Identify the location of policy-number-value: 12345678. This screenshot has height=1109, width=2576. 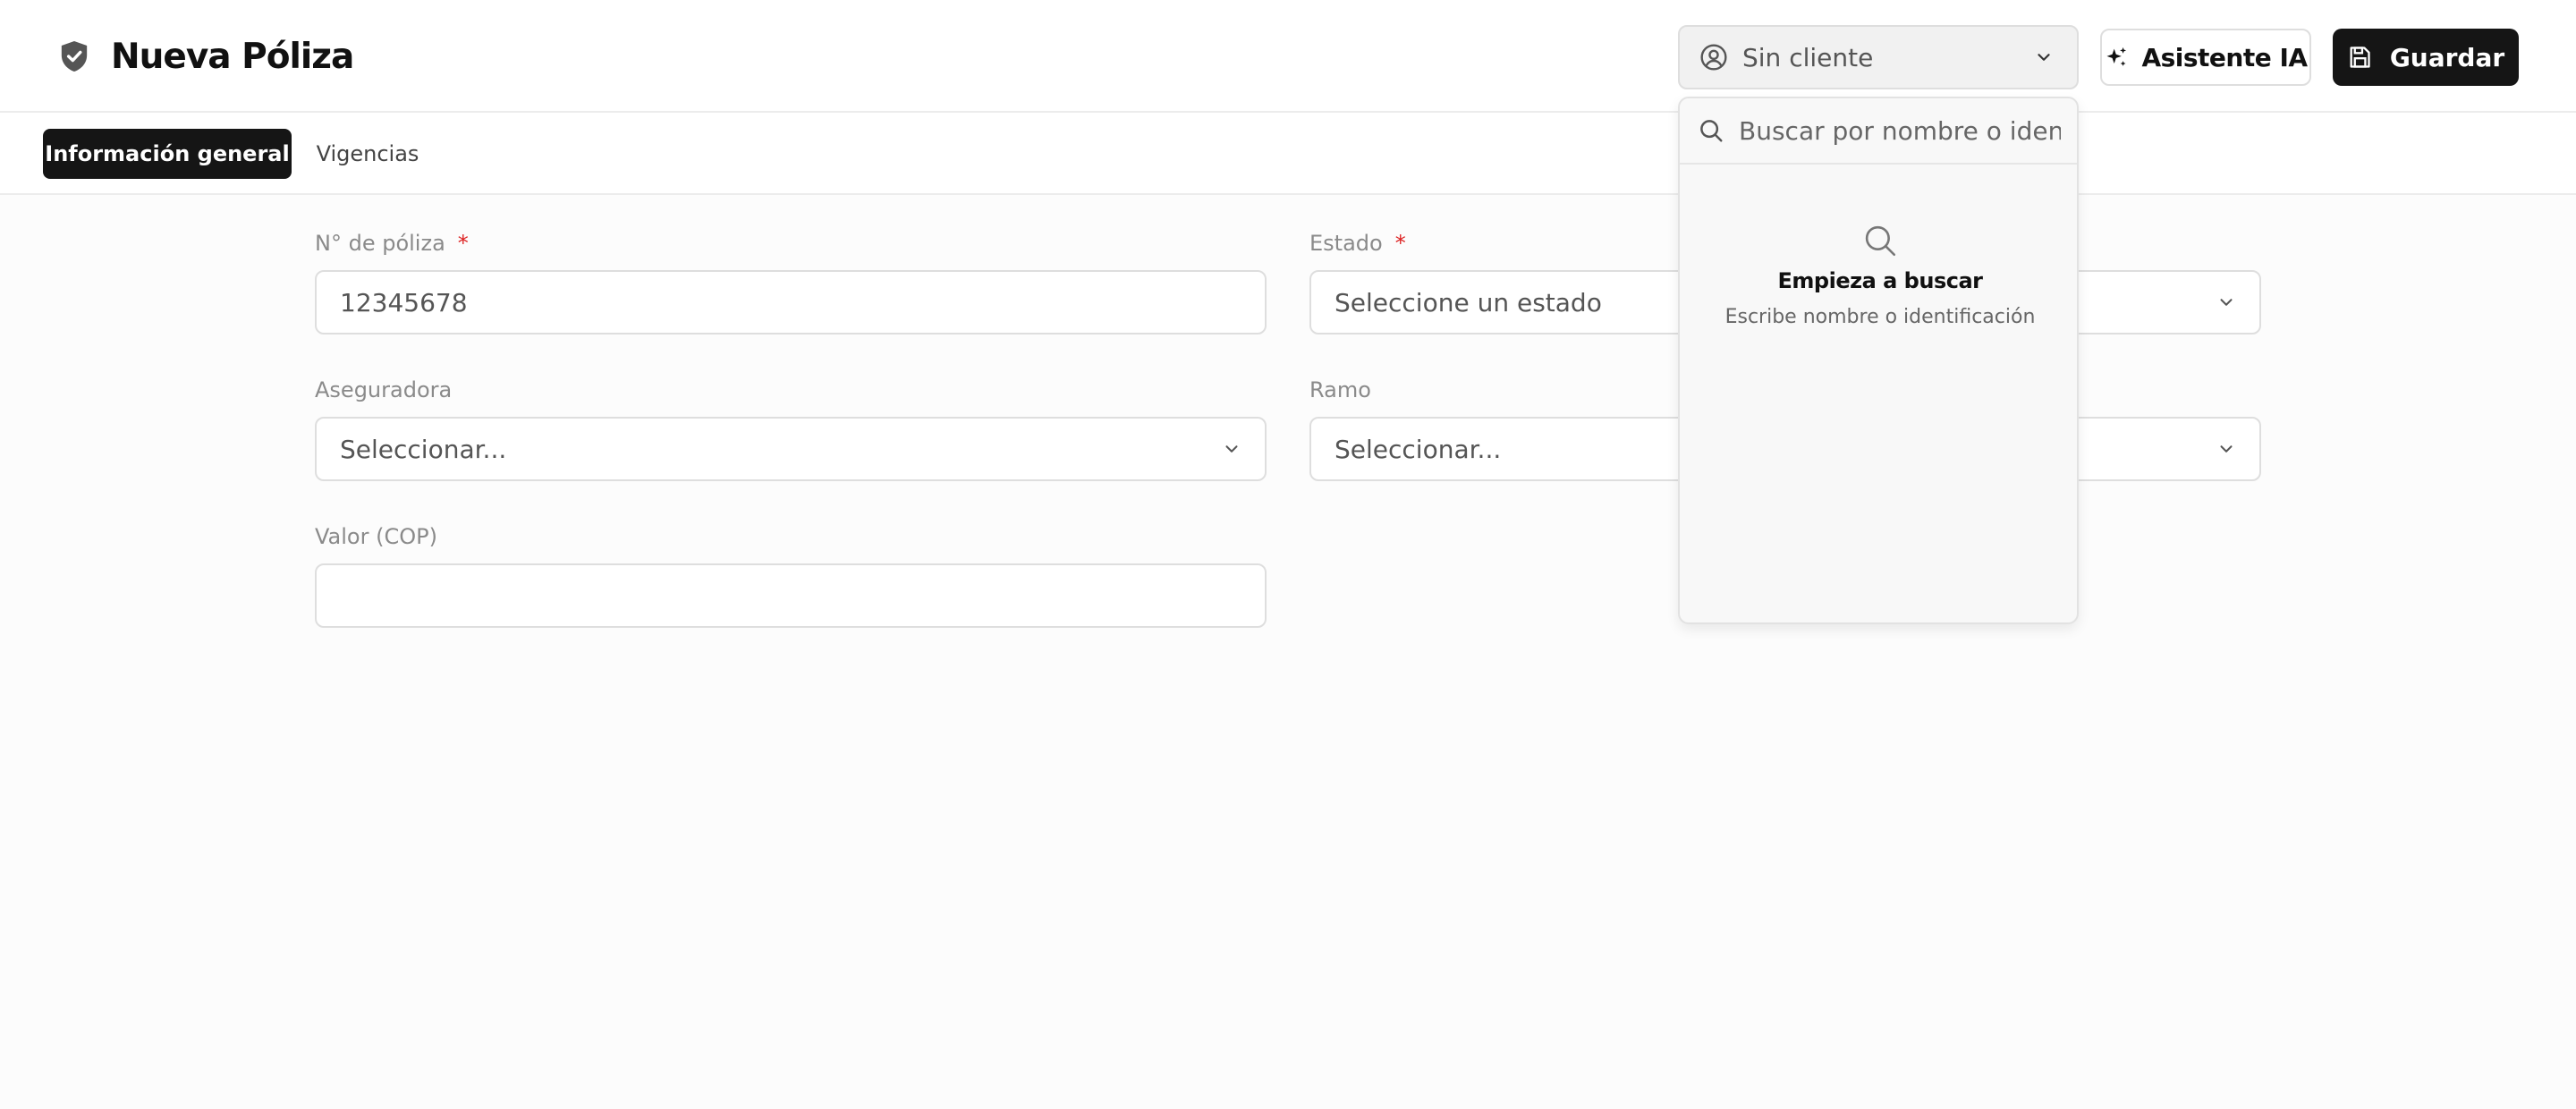
(404, 302).